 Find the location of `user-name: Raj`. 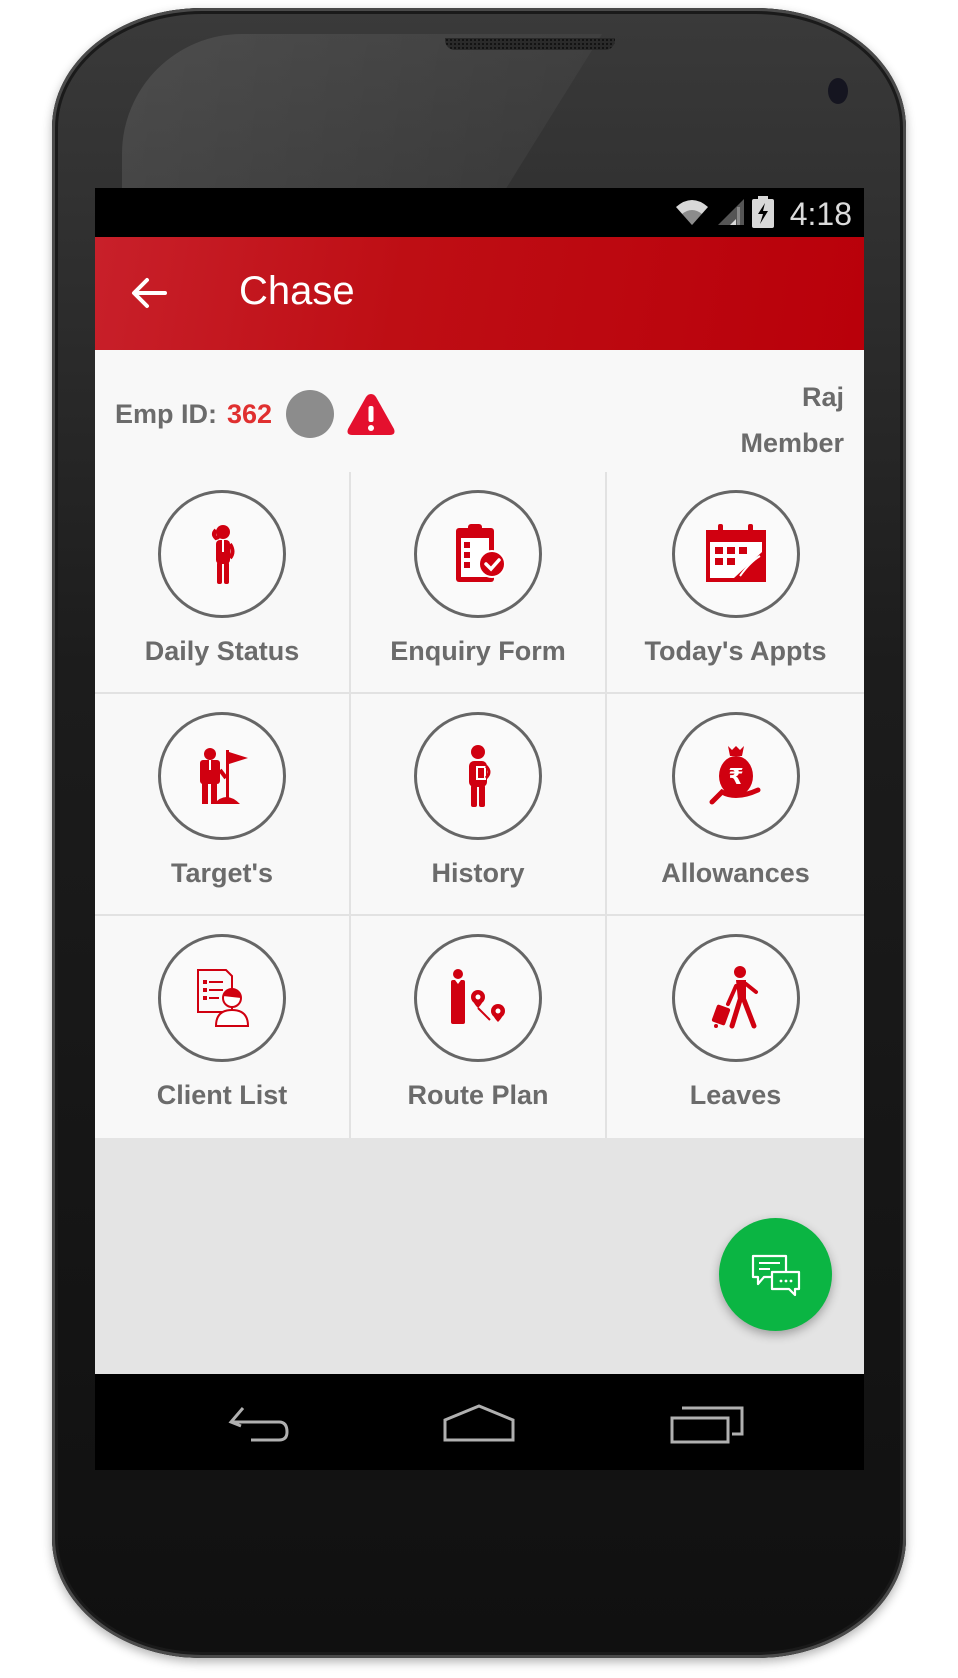

user-name: Raj is located at coordinates (822, 397).